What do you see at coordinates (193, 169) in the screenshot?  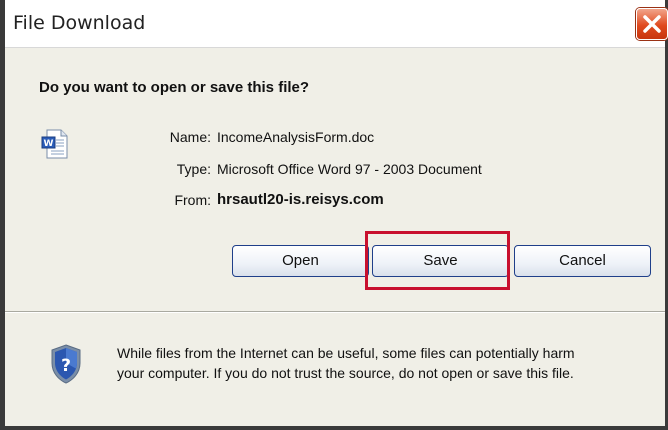 I see `type-label: Type:` at bounding box center [193, 169].